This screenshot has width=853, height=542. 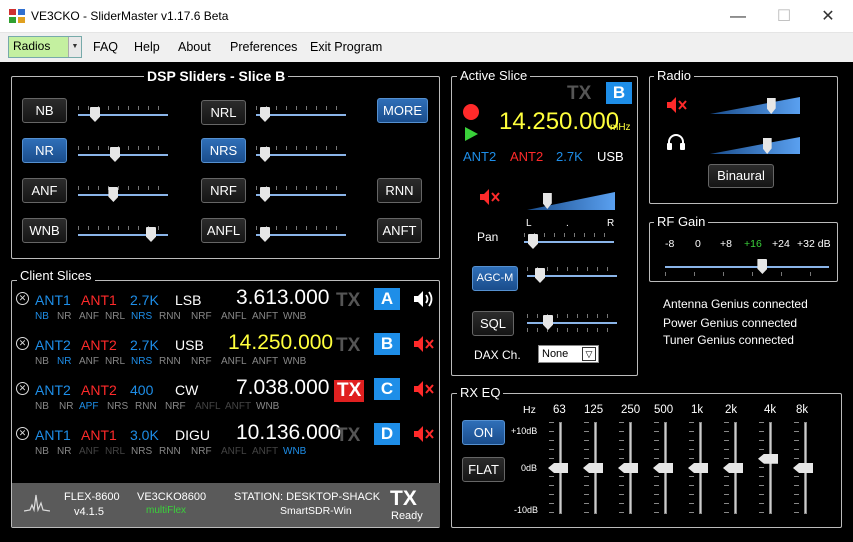 I want to click on slice-frequency: 14.250.000, so click(x=280, y=343).